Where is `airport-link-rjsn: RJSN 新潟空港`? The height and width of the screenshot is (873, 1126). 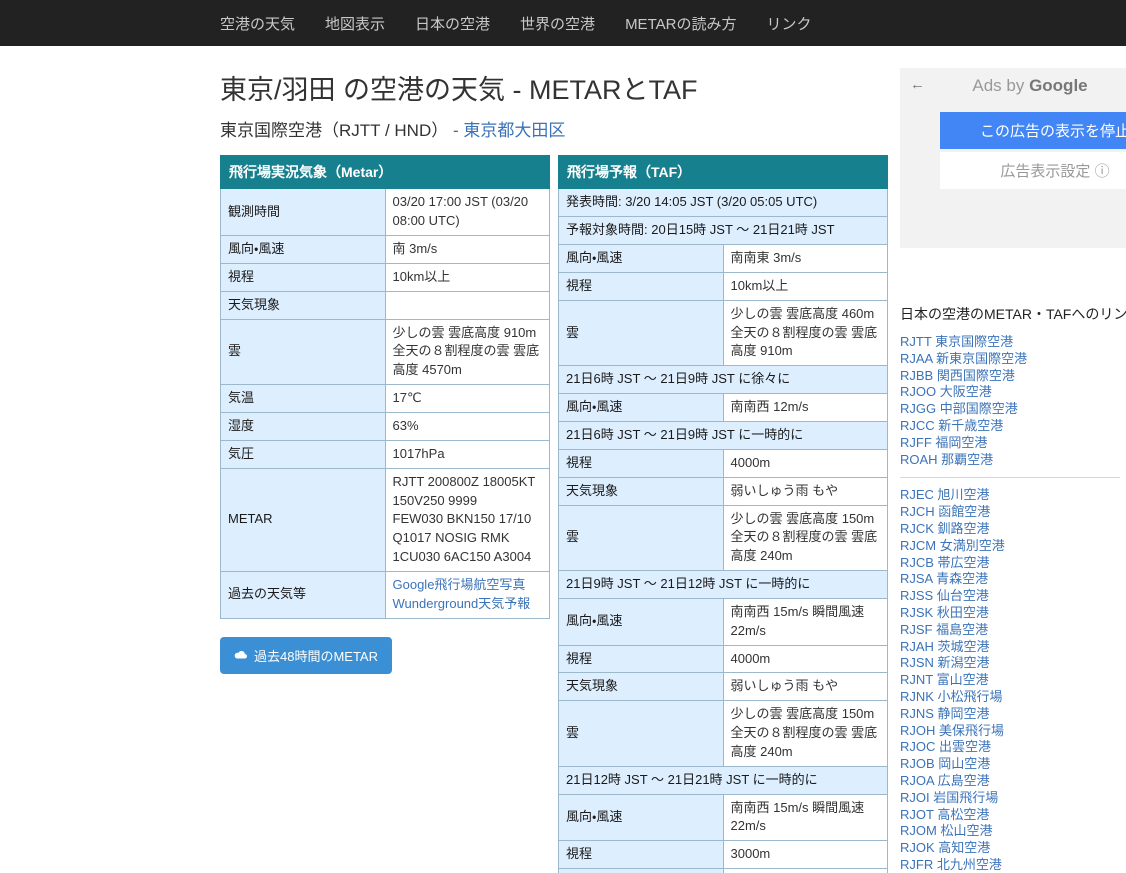 airport-link-rjsn: RJSN 新潟空港 is located at coordinates (945, 662).